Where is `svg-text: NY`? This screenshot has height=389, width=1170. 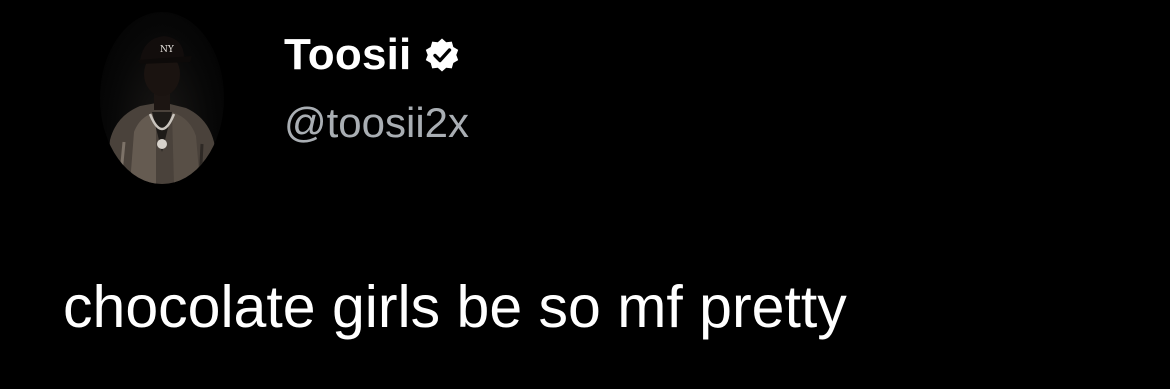 svg-text: NY is located at coordinates (167, 50).